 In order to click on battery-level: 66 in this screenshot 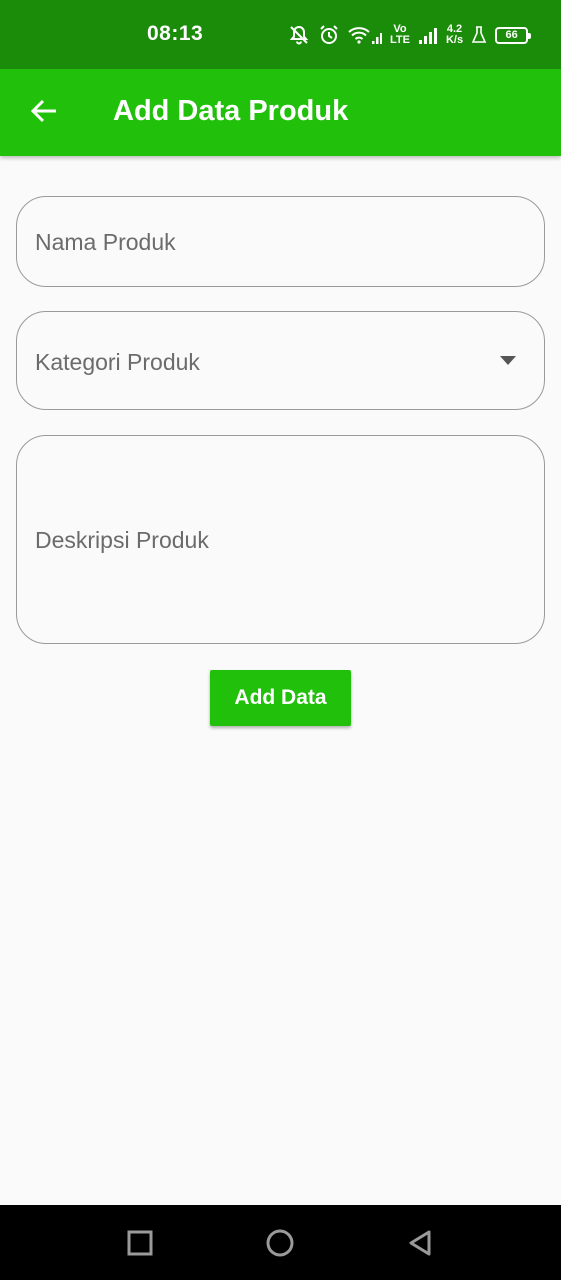, I will do `click(511, 35)`.